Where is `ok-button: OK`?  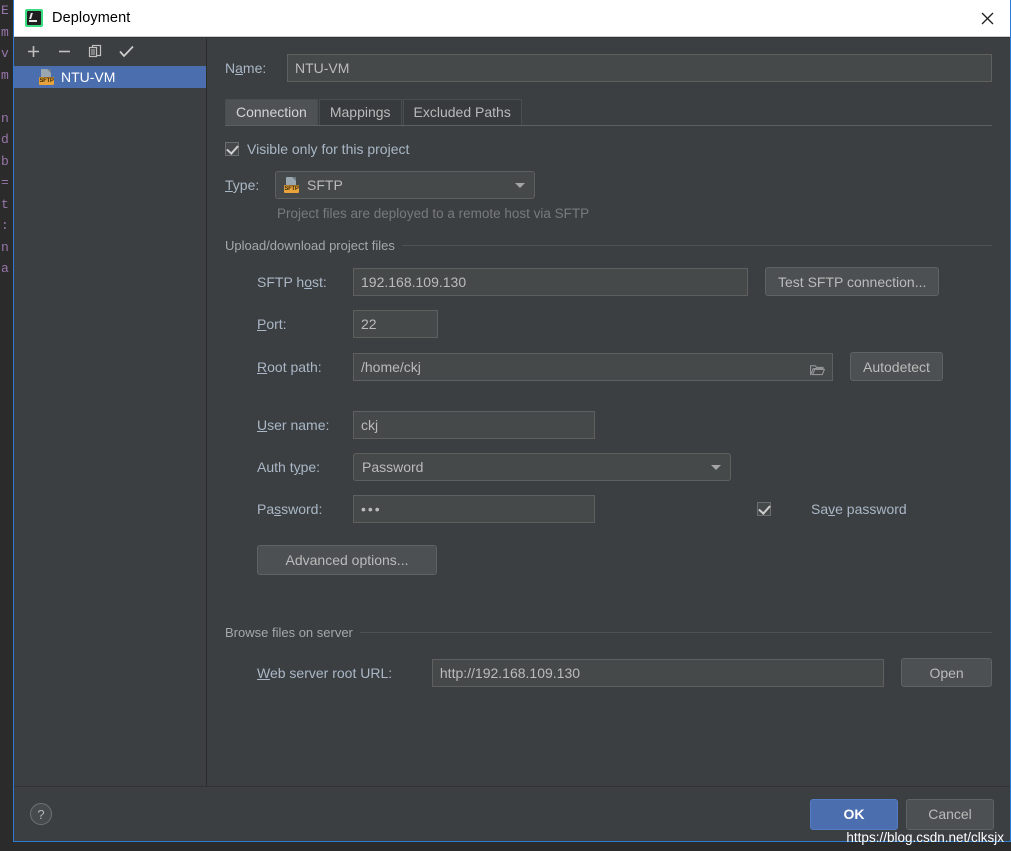 ok-button: OK is located at coordinates (854, 814).